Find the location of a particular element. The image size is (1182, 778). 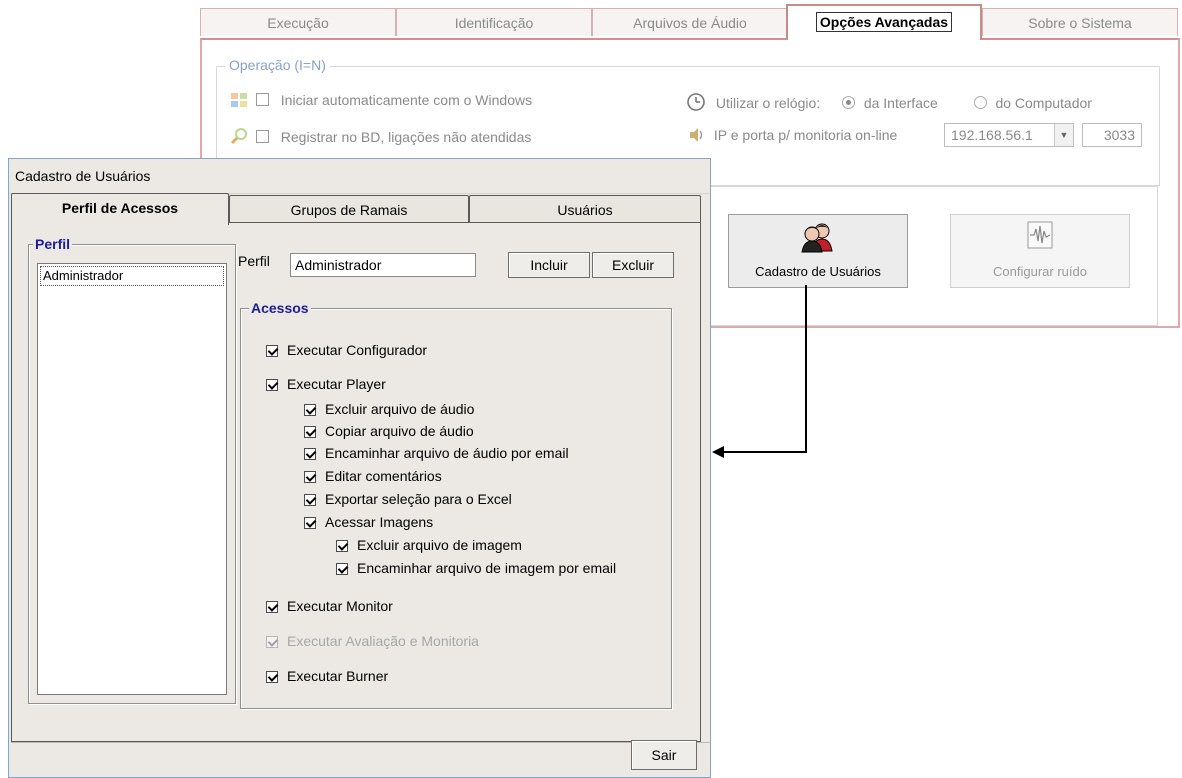

excluir-imagem-row: Excluir arquivo de imagem is located at coordinates (429, 545).